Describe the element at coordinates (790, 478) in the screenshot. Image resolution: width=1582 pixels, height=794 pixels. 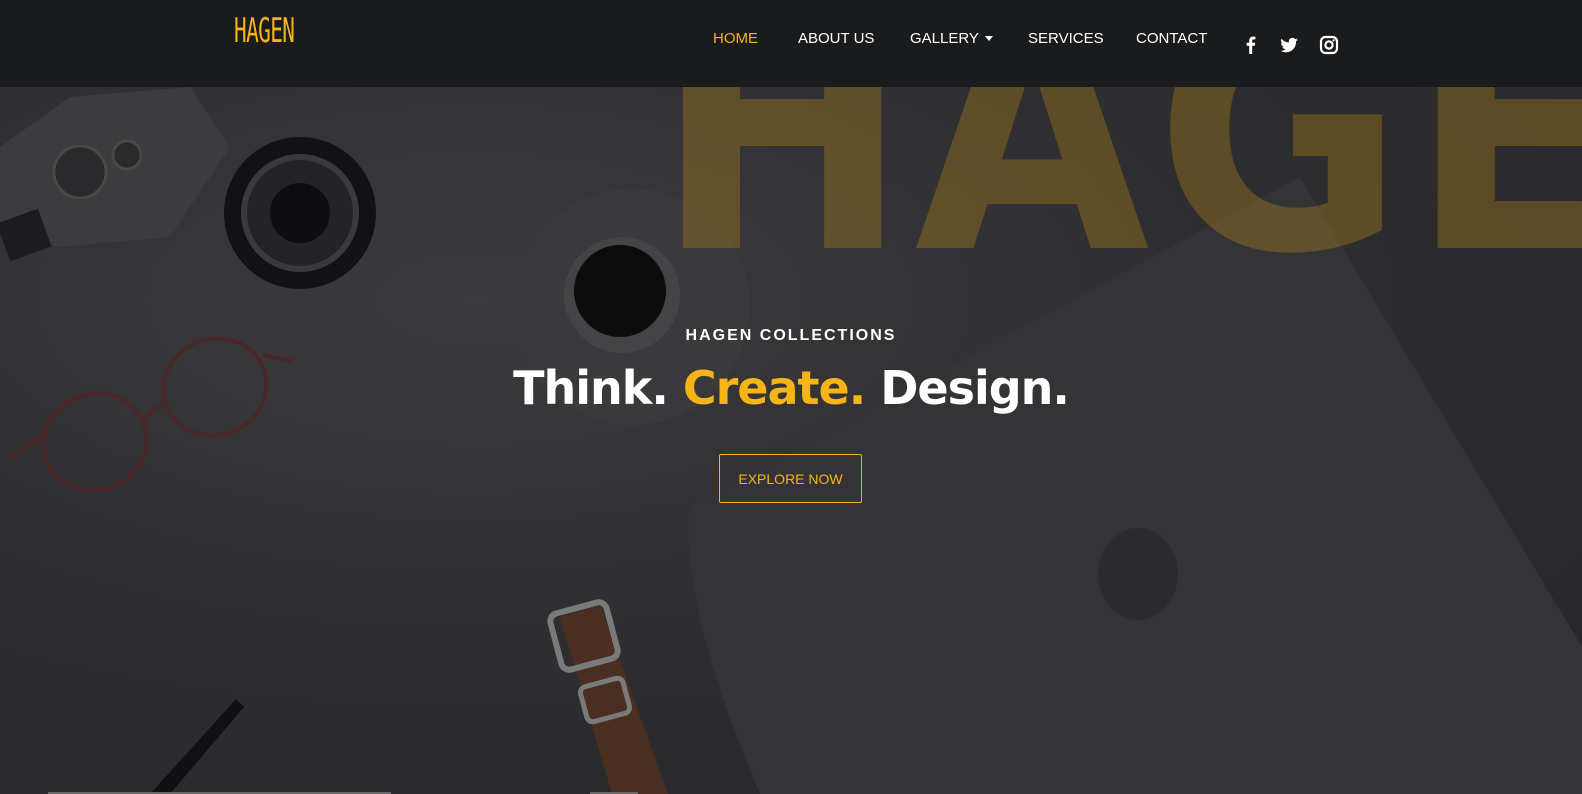
I see `explore-now-button: EXPLORE NOW` at that location.